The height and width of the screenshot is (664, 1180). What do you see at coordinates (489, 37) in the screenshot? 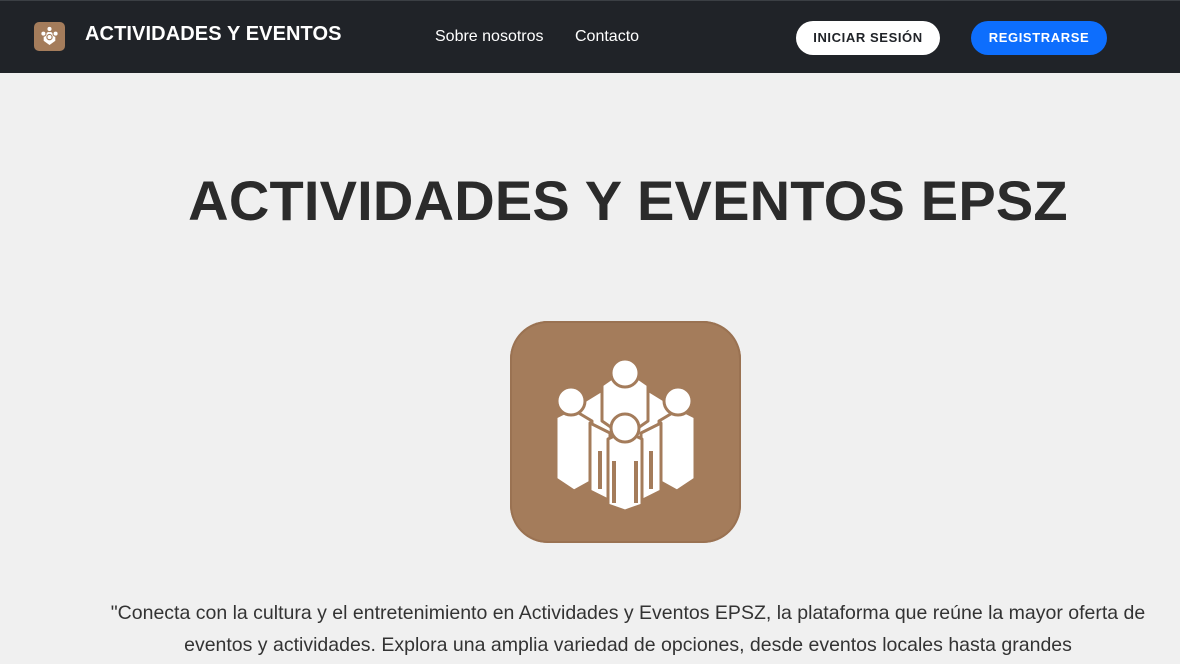
I see `nav-link-about: Sobre nosotros` at bounding box center [489, 37].